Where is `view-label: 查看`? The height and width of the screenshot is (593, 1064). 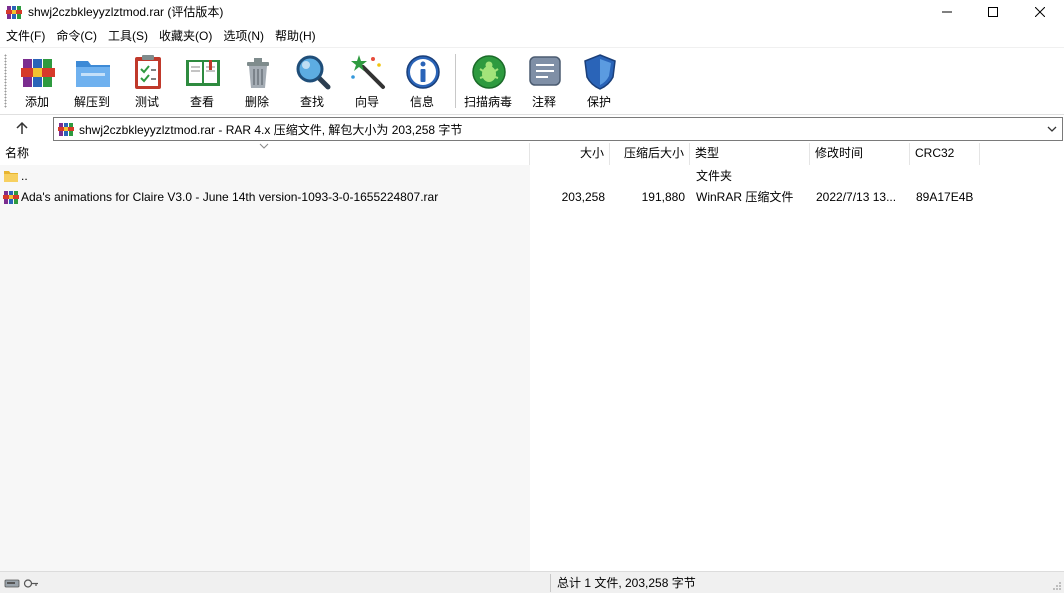
view-label: 查看 is located at coordinates (201, 102).